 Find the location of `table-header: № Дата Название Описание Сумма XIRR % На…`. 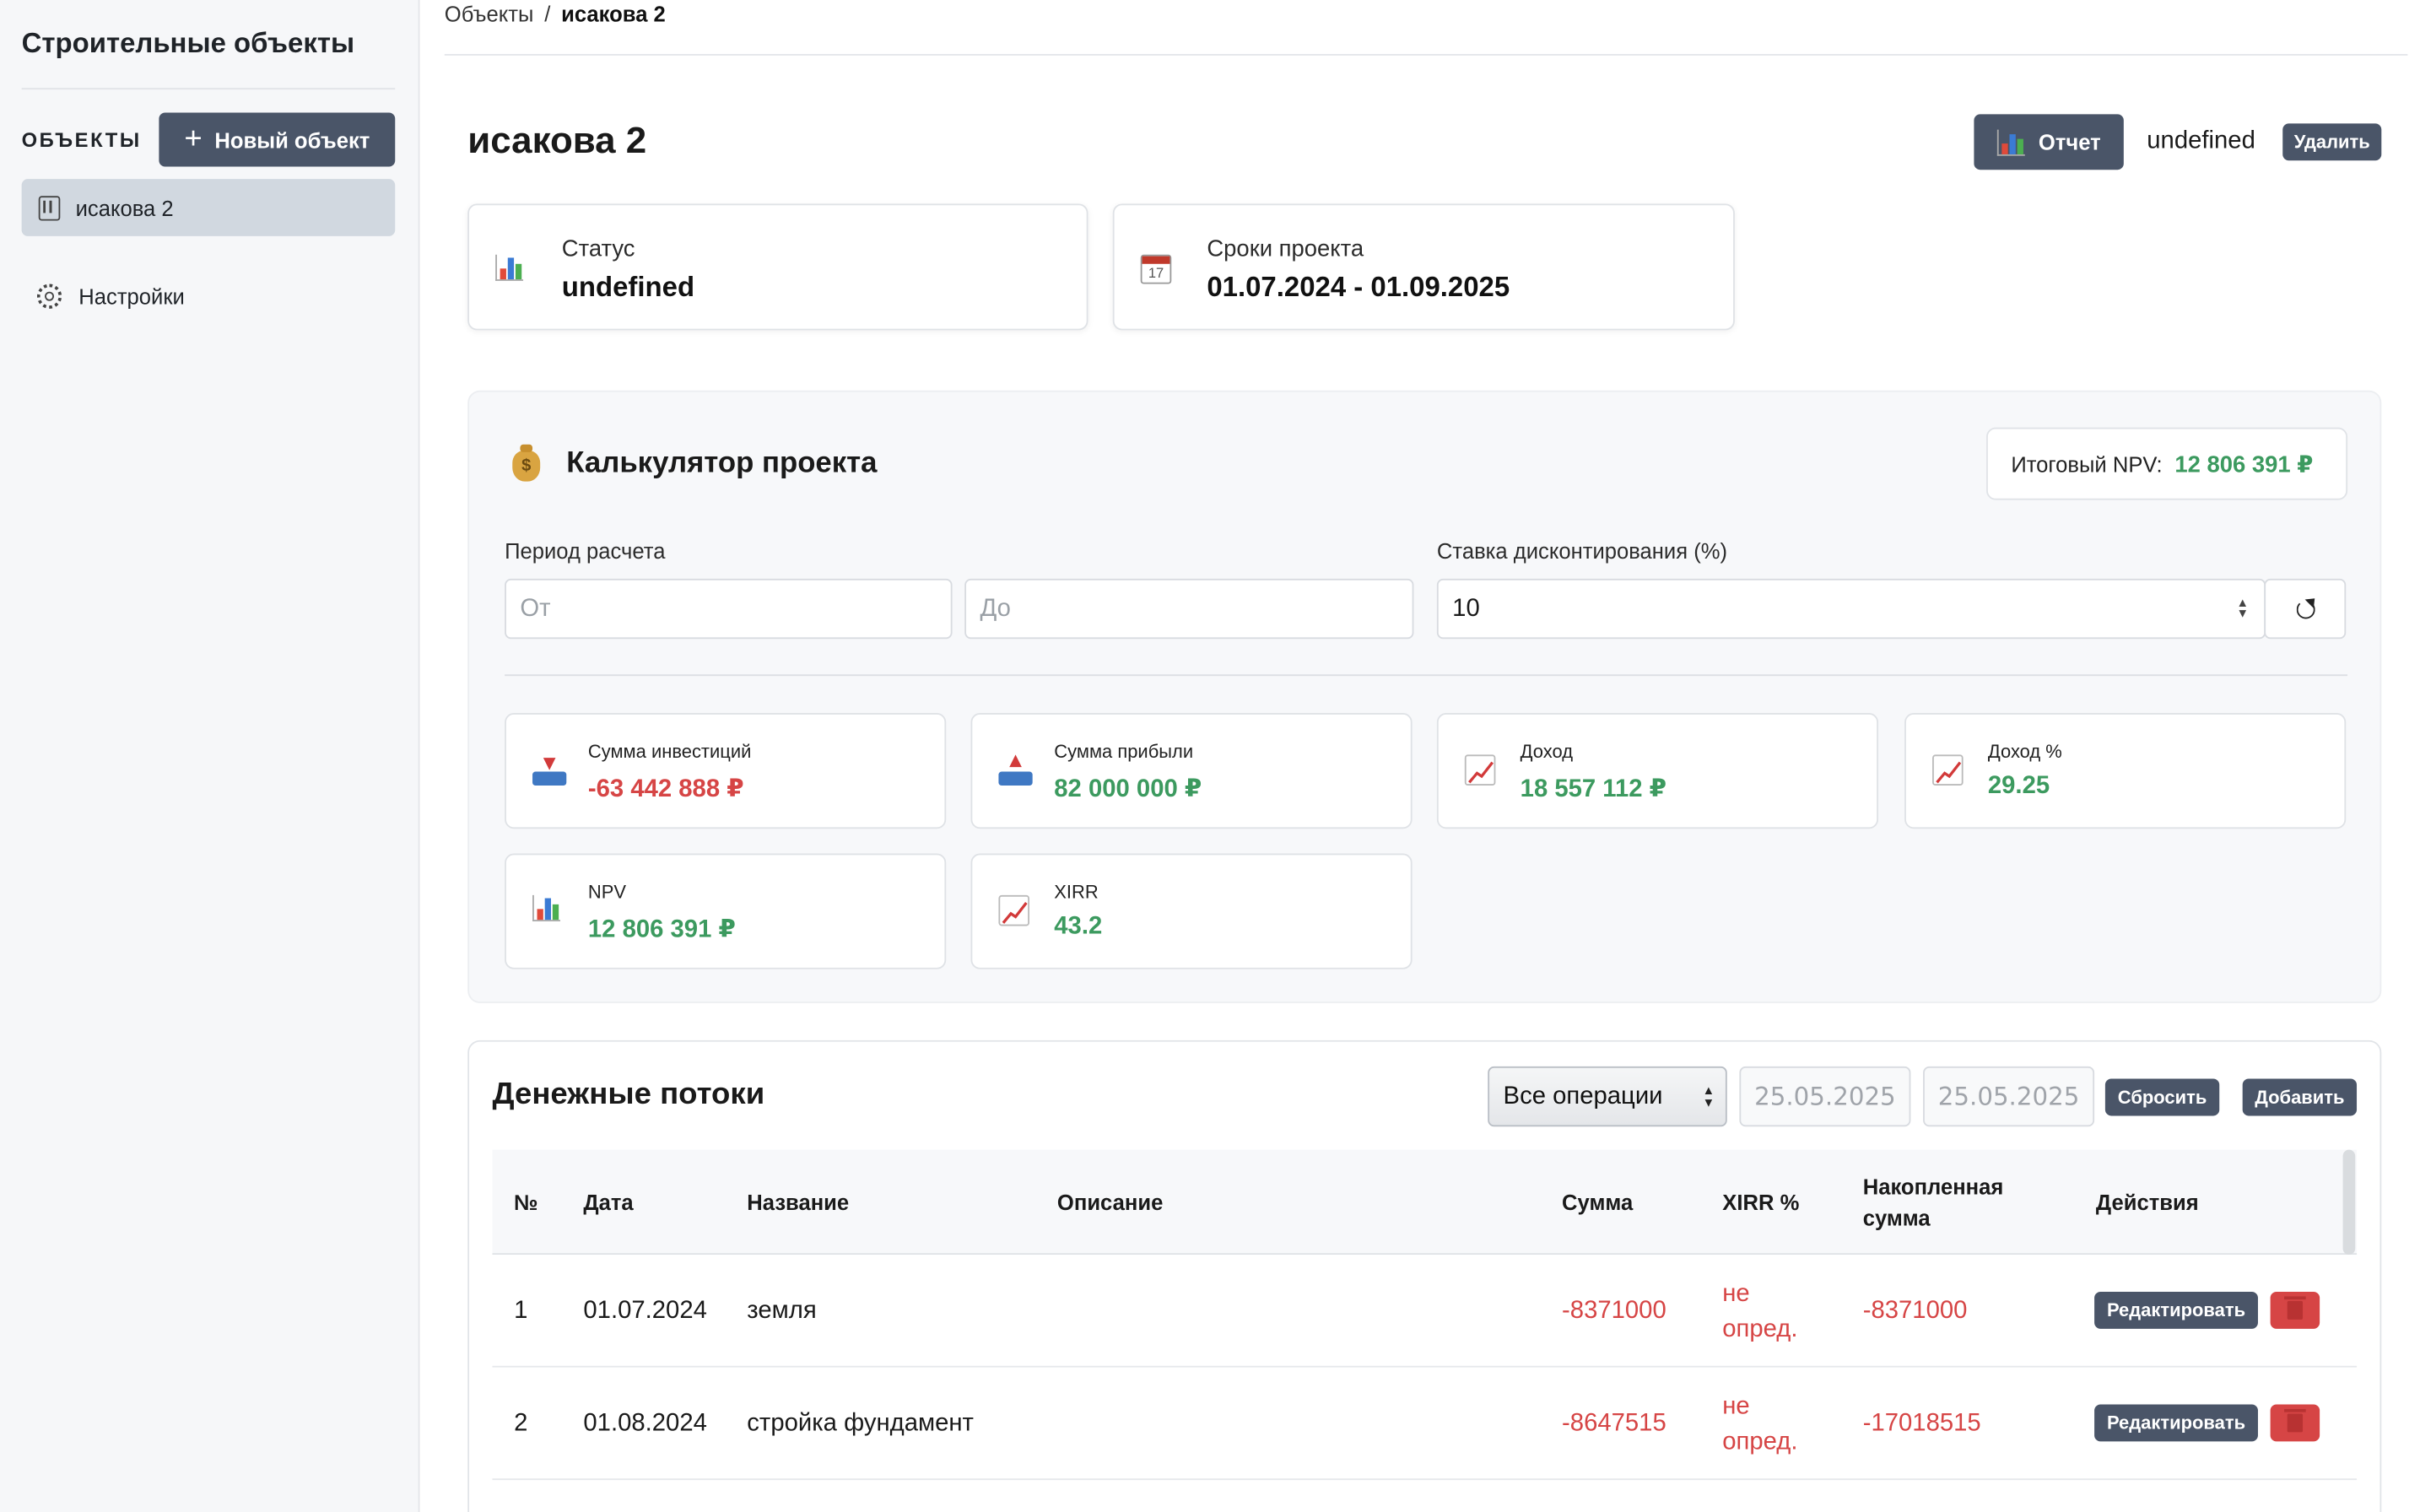

table-header: № Дата Название Описание Сумма XIRR % На… is located at coordinates (1425, 1202).